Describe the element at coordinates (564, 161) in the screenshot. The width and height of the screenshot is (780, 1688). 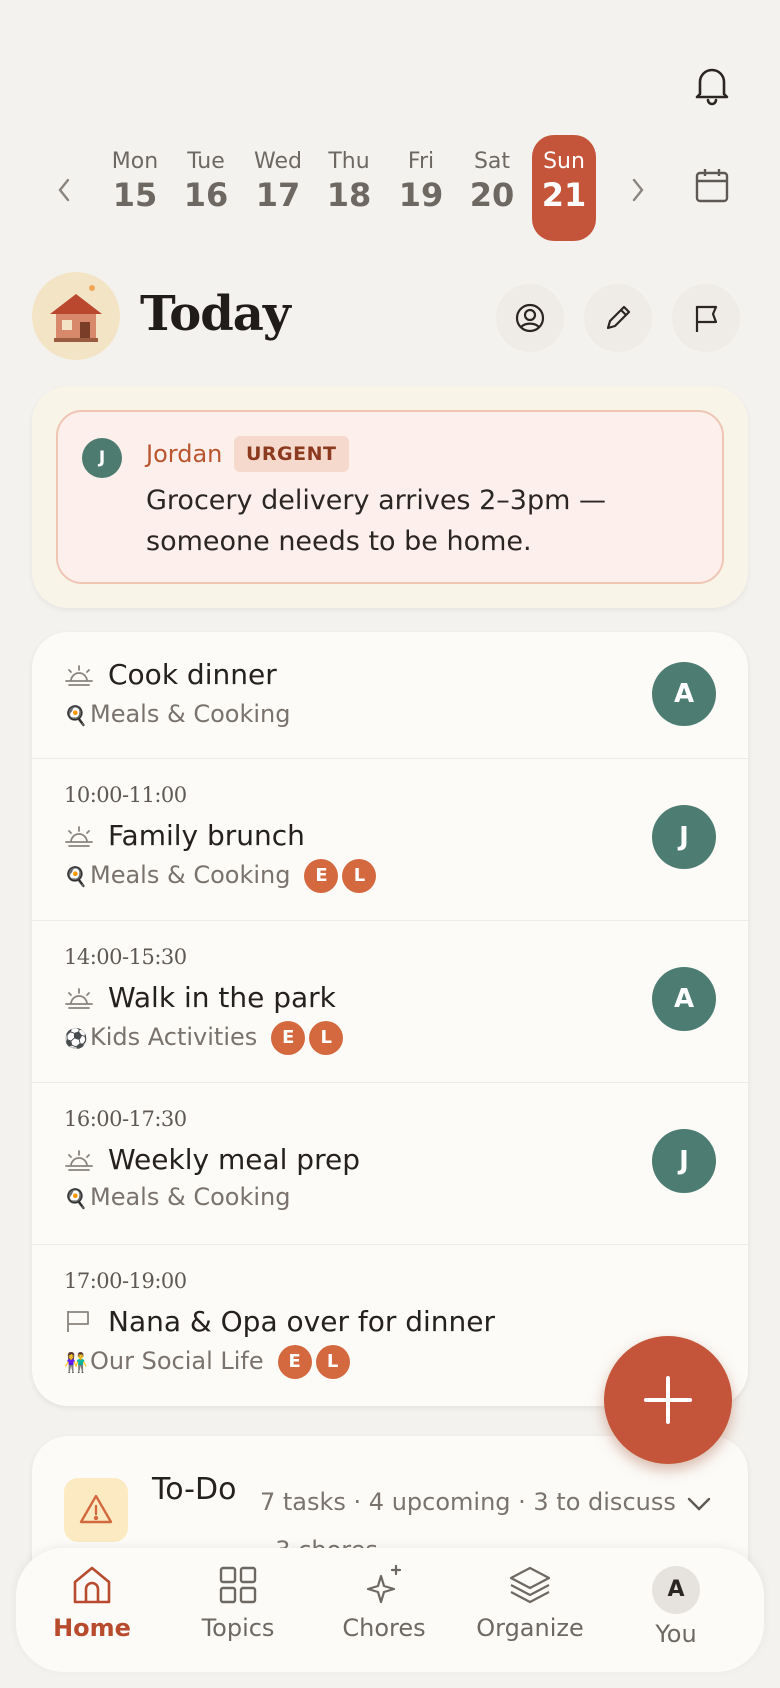
I see `day-name: Sun` at that location.